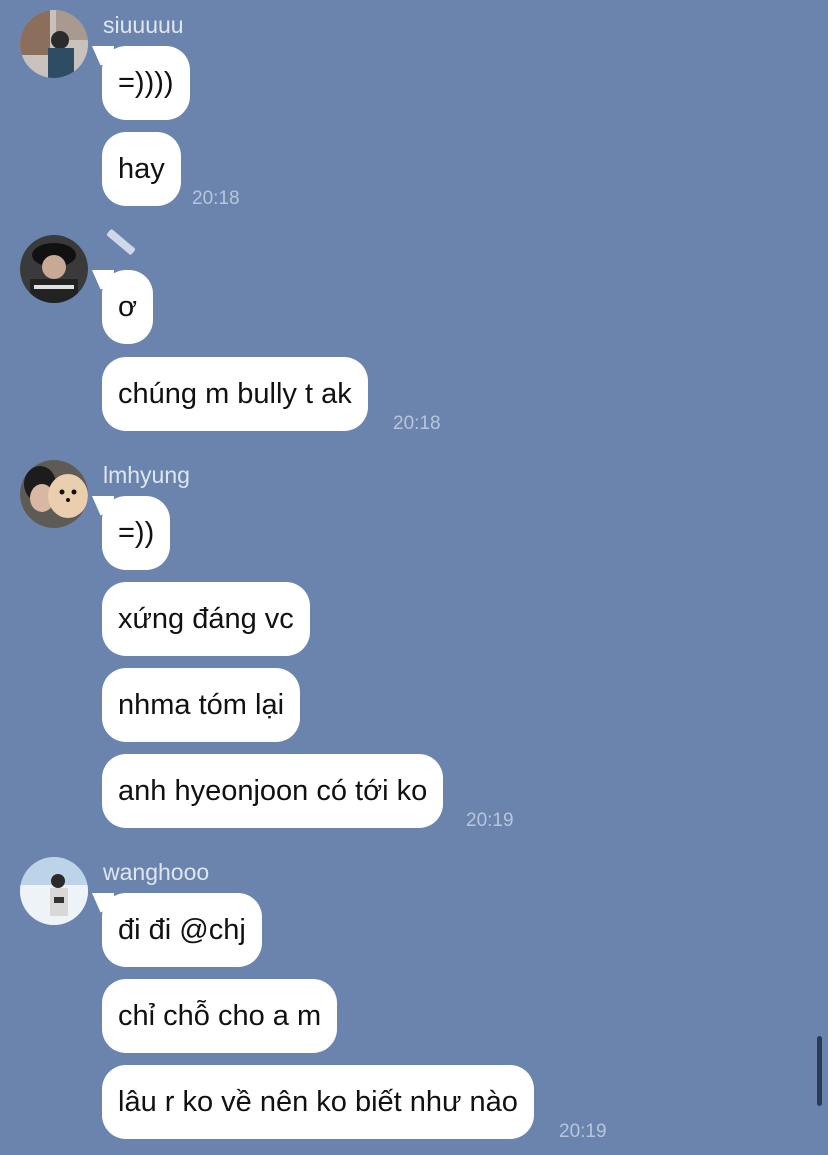 This screenshot has height=1155, width=828. I want to click on sender-name: siuuuuu, so click(143, 25).